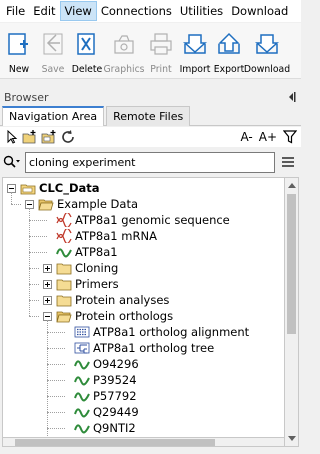 The width and height of the screenshot is (320, 454). I want to click on menu-edit: Edit, so click(44, 11).